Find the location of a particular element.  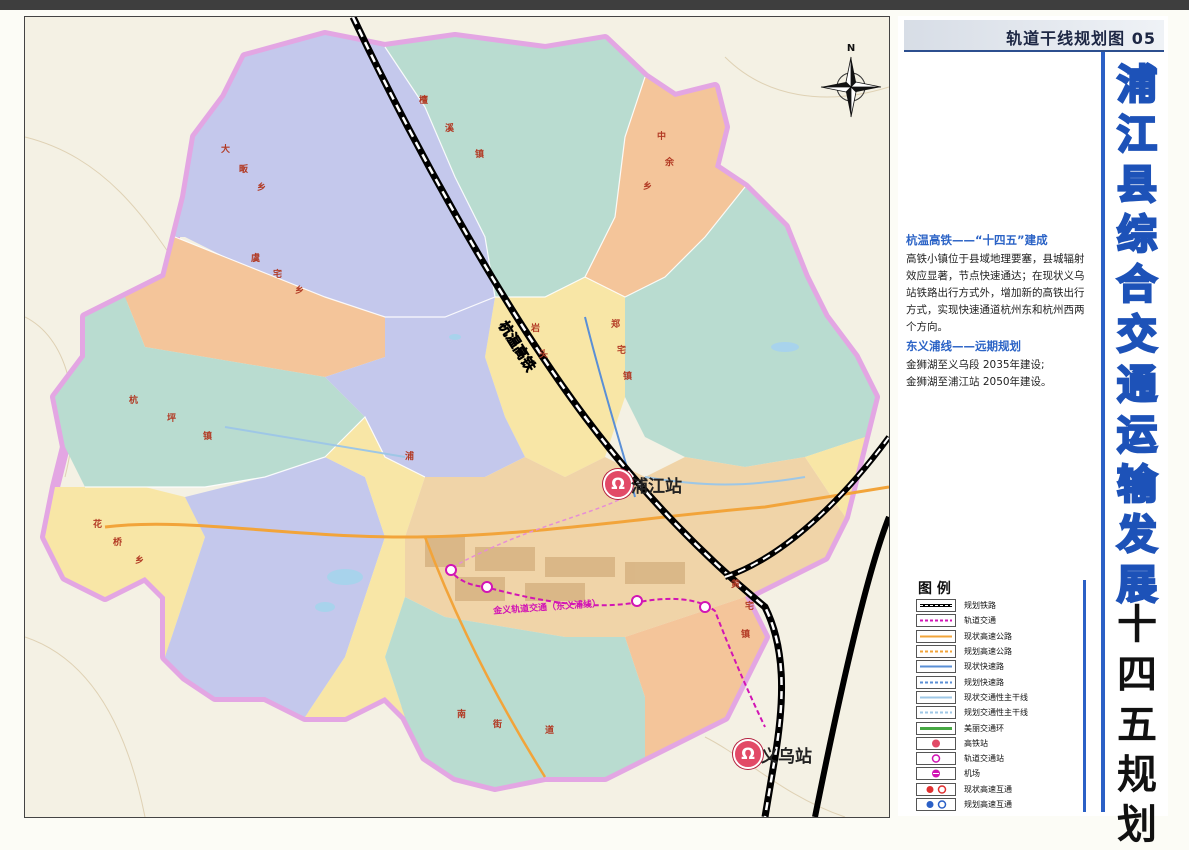

airport-icon is located at coordinates (936, 774).